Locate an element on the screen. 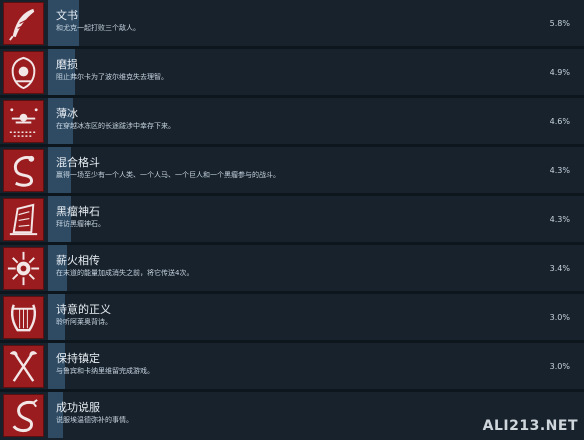  unlock-percent: 5.8% is located at coordinates (559, 23).